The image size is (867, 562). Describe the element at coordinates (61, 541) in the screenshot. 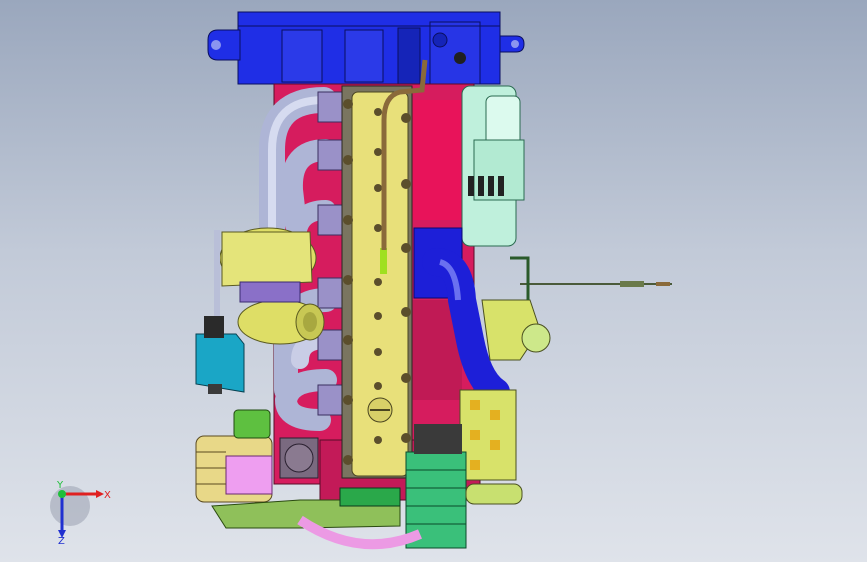

I see `z-axis-label: Z` at that location.